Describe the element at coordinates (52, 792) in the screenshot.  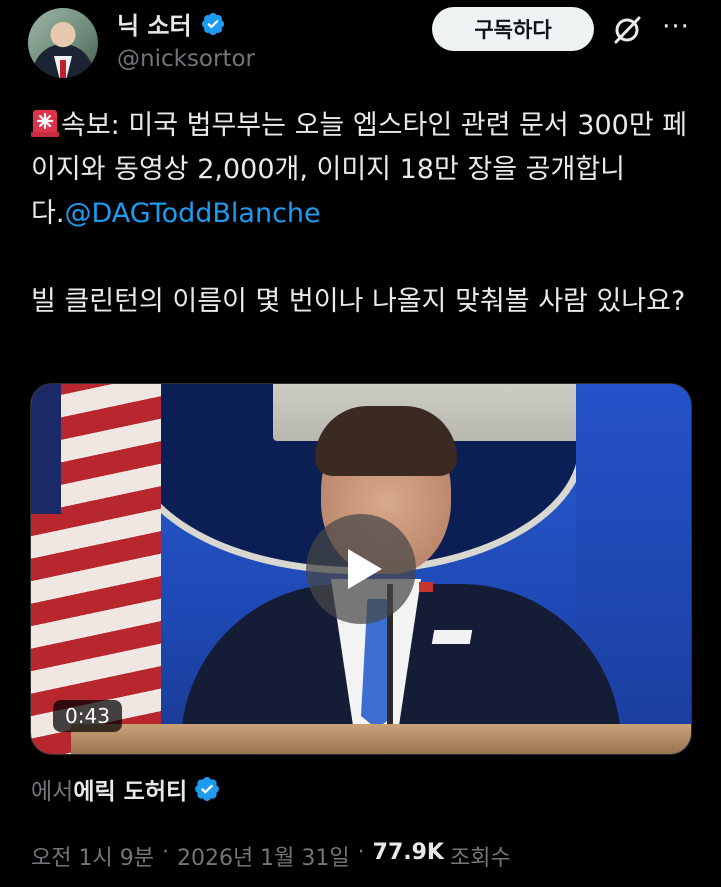
I see `attribution-prefix: 에서` at that location.